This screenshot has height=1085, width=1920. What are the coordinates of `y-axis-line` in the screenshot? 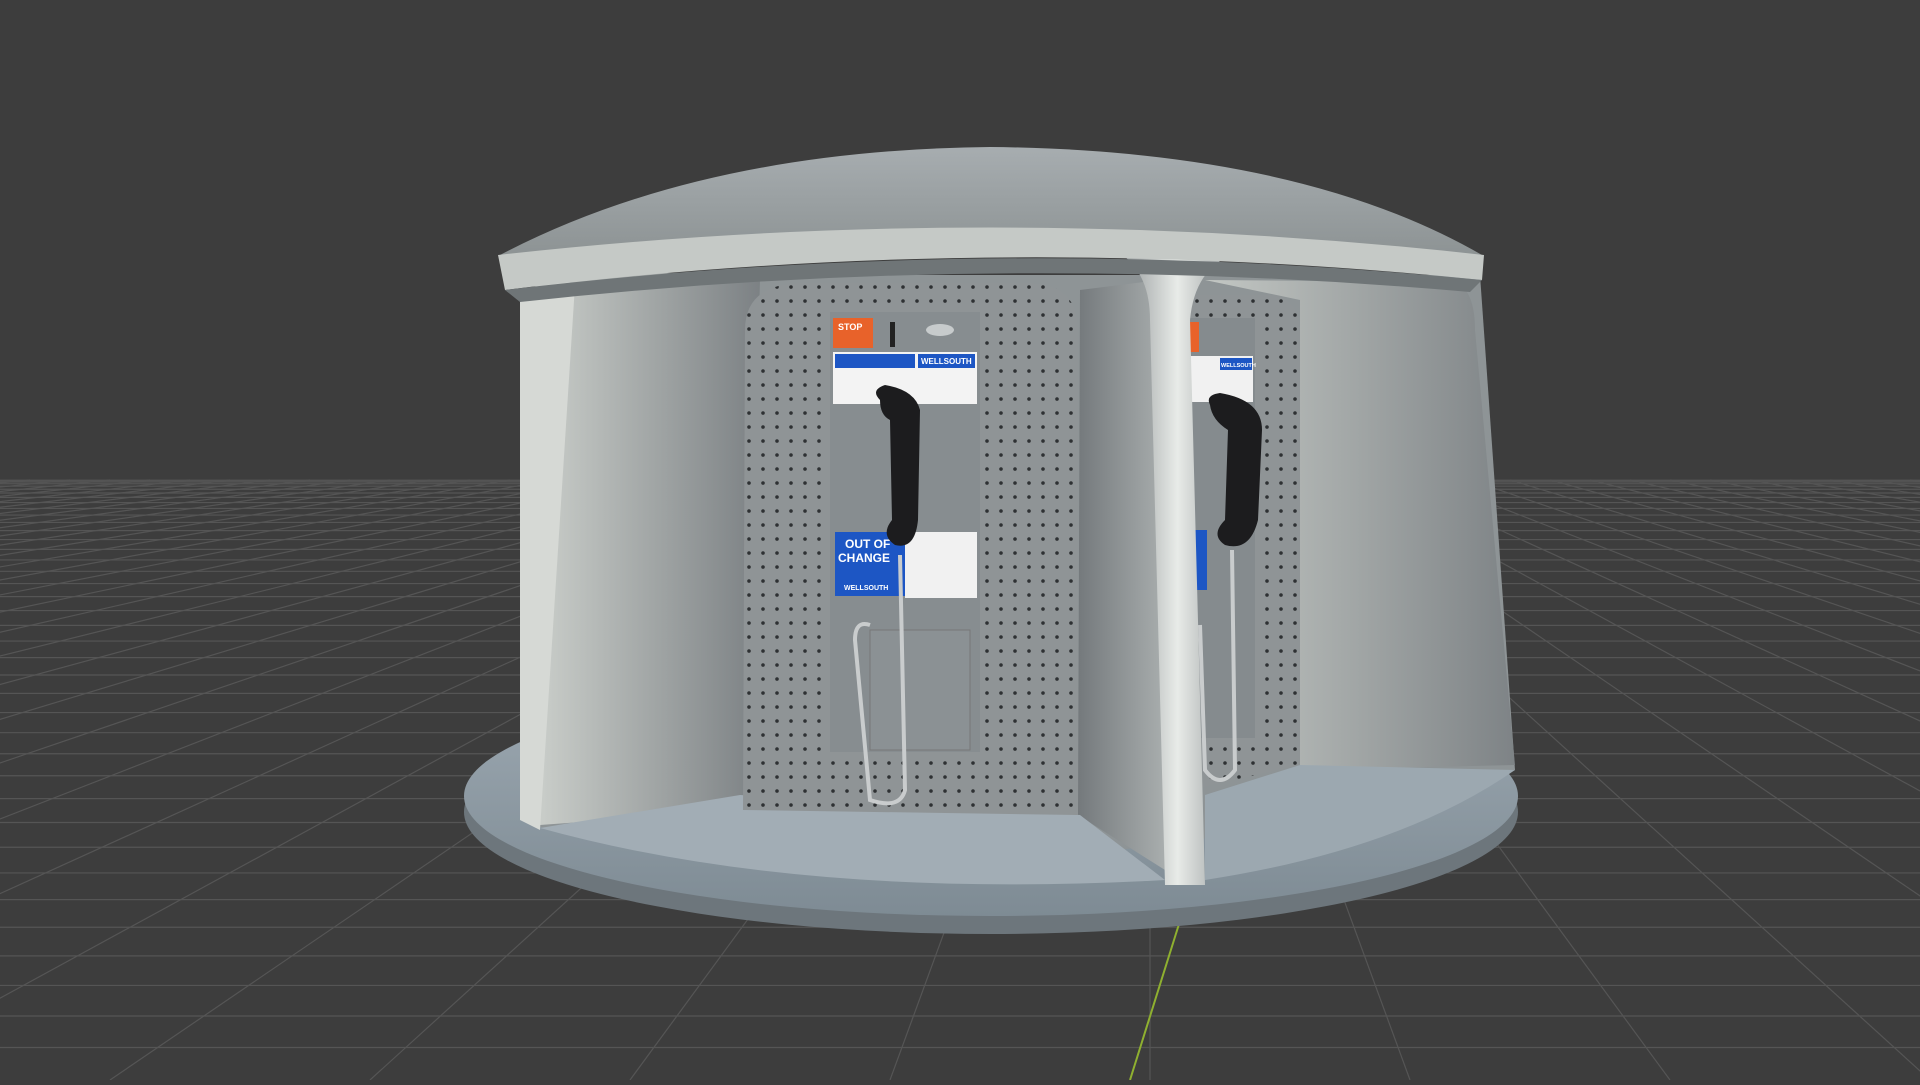 It's located at (1157, 992).